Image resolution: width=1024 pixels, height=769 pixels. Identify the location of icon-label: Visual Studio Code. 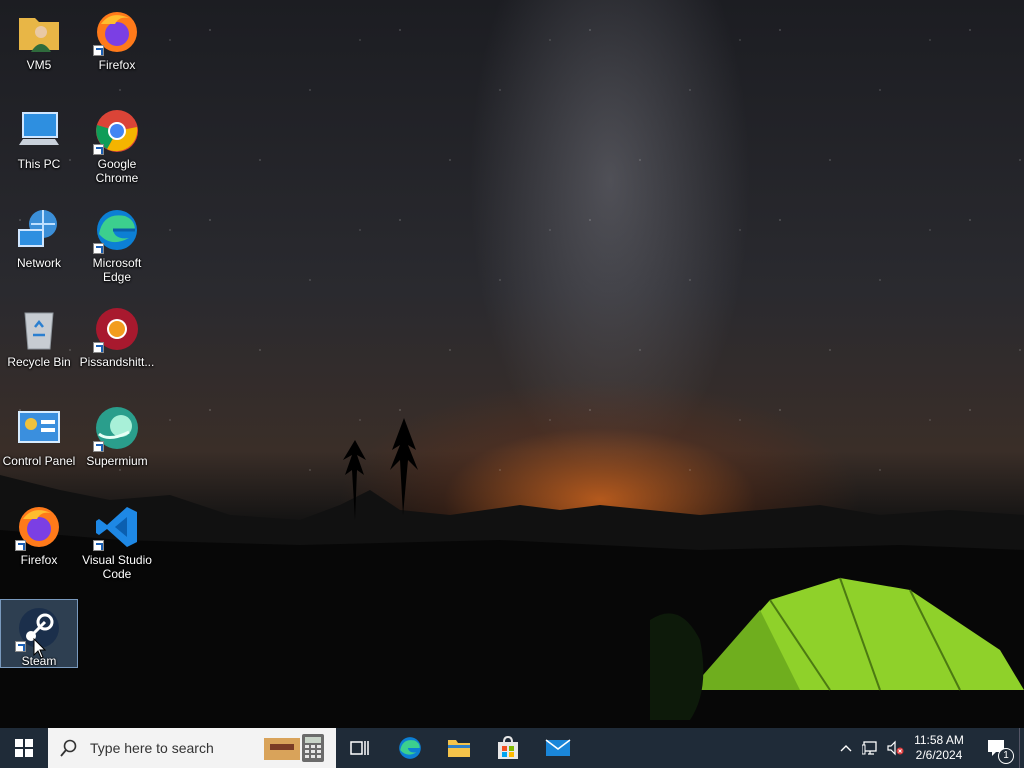
(117, 567).